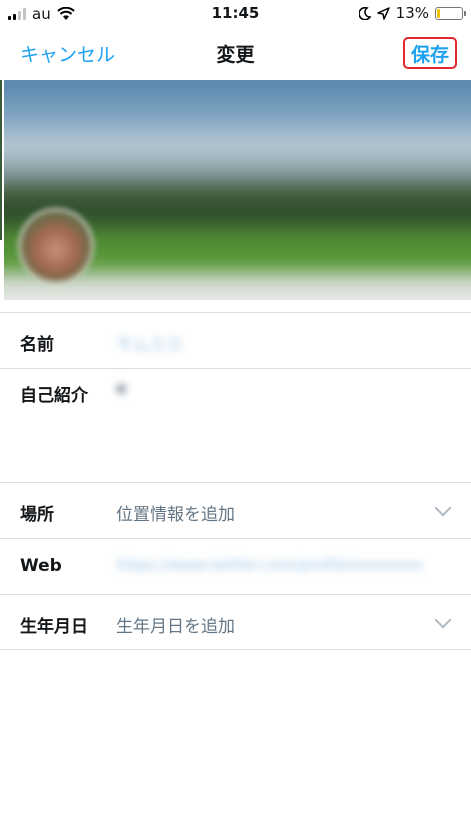 This screenshot has width=471, height=837. Describe the element at coordinates (383, 13) in the screenshot. I see `location-arrow-icon` at that location.